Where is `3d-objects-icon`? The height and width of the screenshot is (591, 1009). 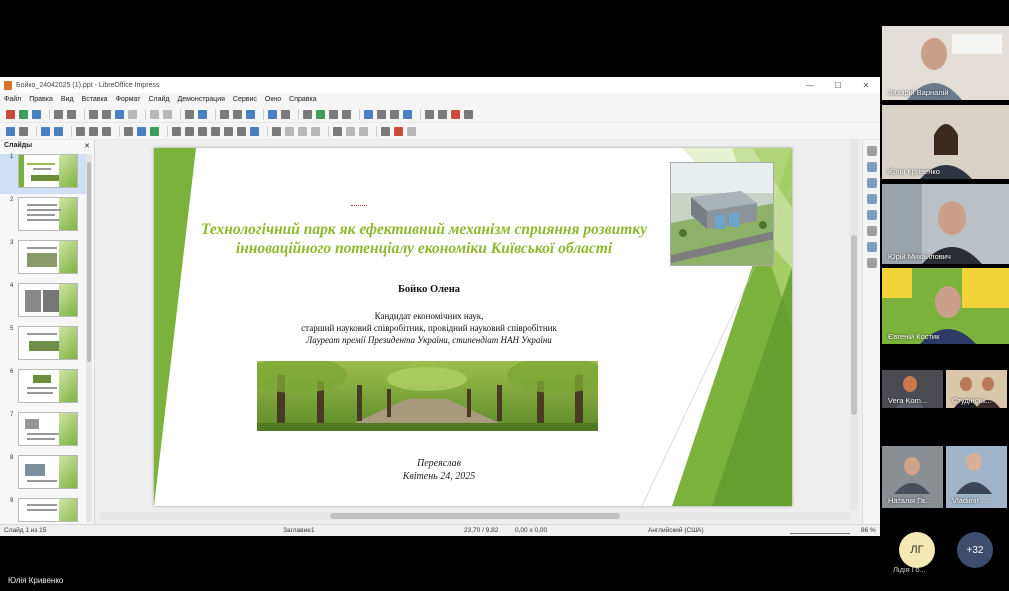
3d-objects-icon is located at coordinates (254, 131).